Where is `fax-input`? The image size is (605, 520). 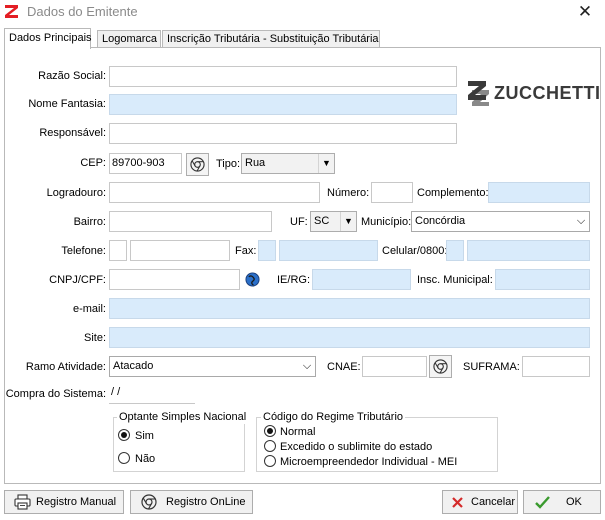 fax-input is located at coordinates (328, 250).